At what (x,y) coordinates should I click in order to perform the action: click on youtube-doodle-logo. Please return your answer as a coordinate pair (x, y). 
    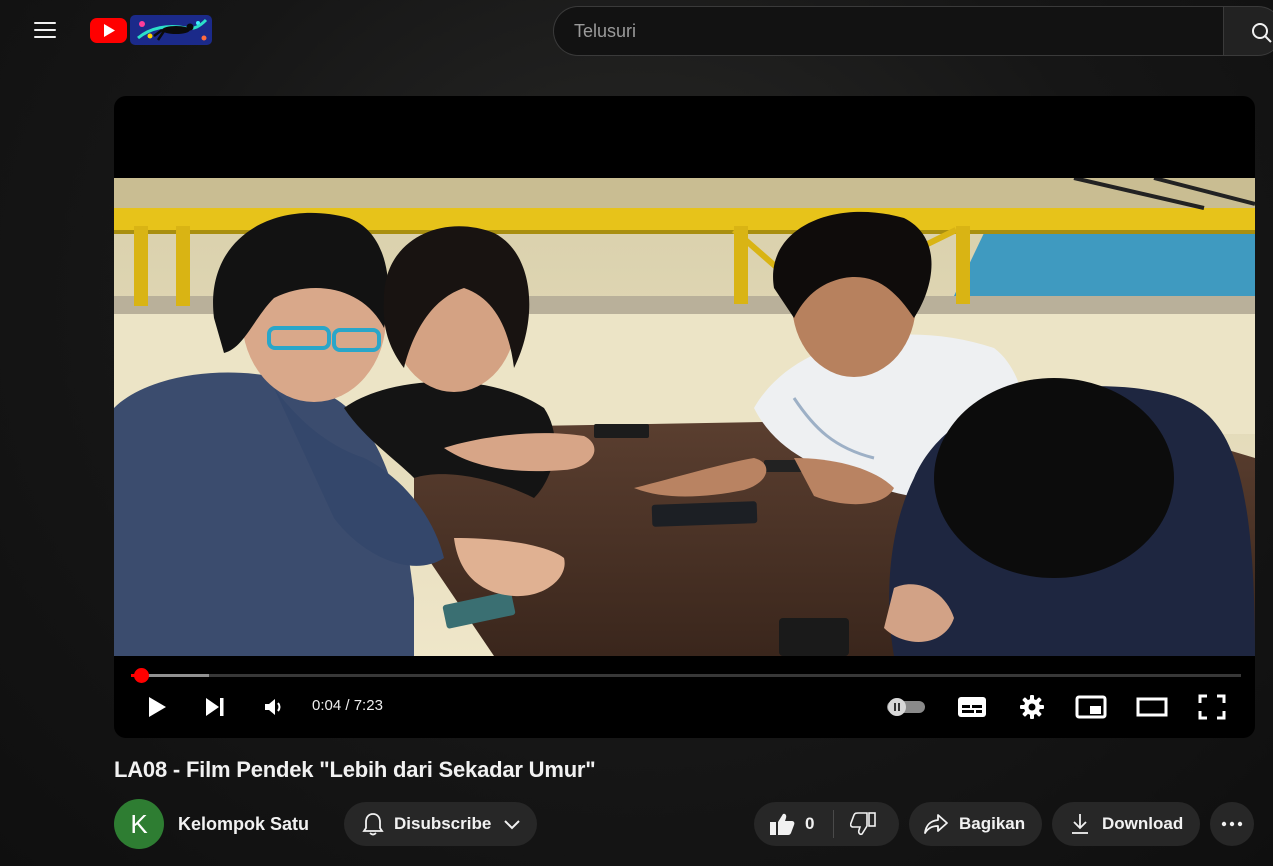
    Looking at the image, I should click on (151, 30).